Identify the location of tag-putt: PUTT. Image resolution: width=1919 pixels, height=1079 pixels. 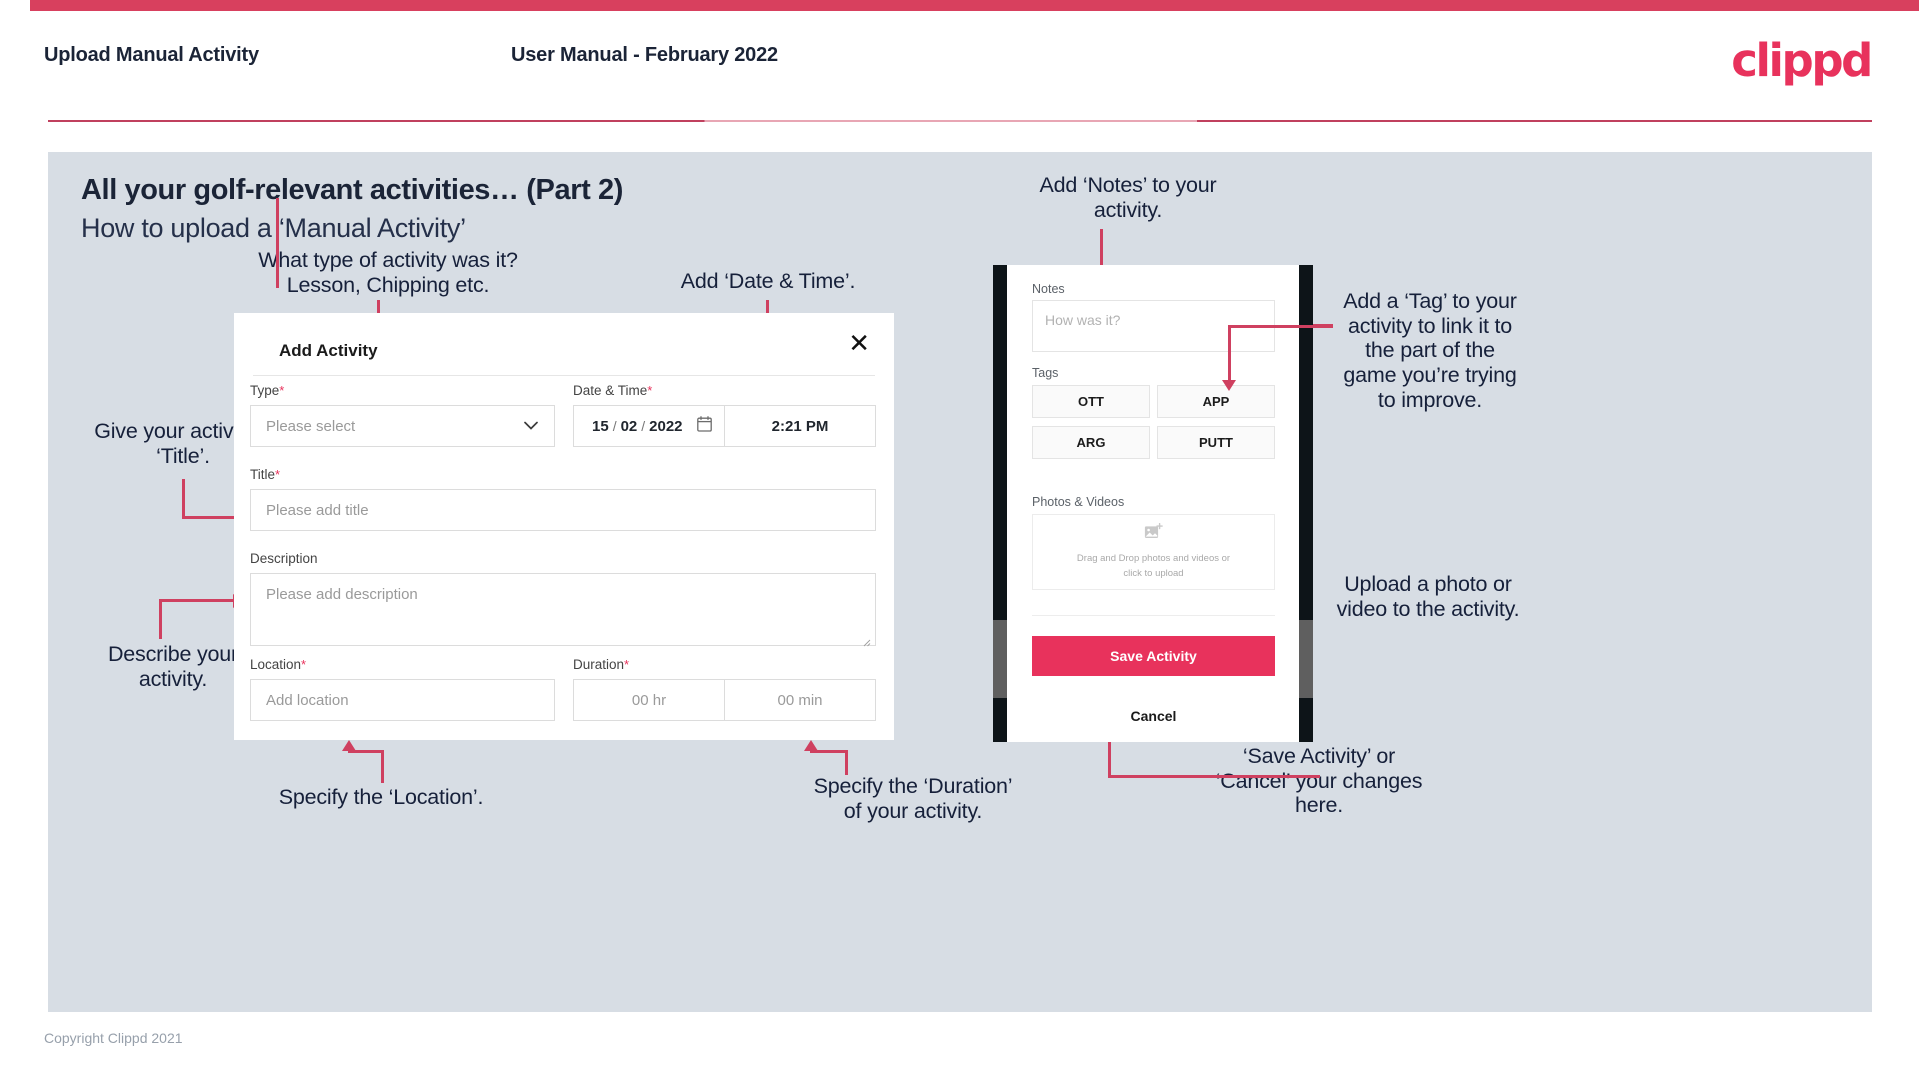
(1216, 442).